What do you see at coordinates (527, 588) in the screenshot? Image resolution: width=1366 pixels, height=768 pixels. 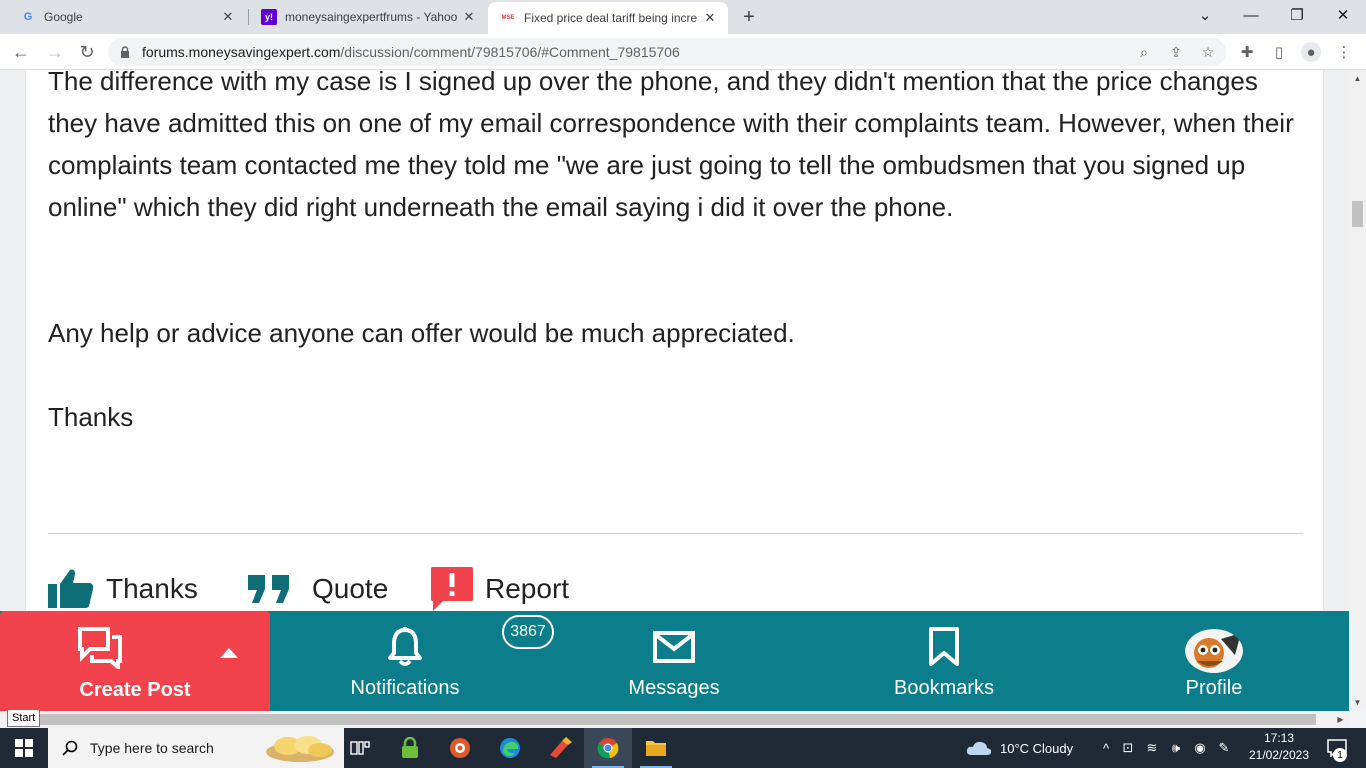 I see `report-label: Report` at bounding box center [527, 588].